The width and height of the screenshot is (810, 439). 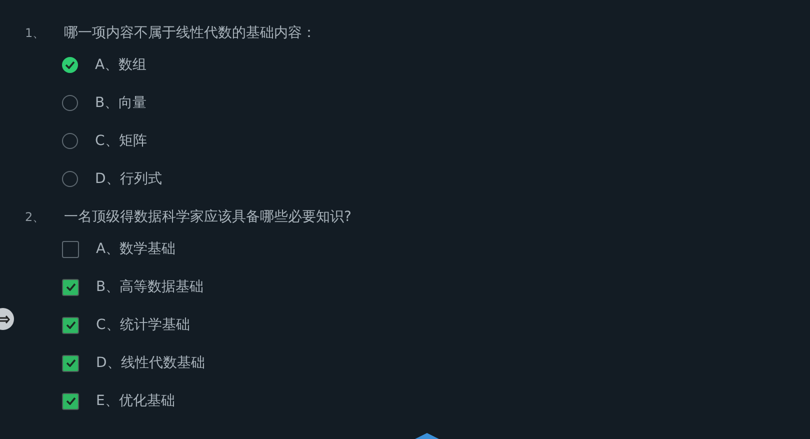 What do you see at coordinates (150, 363) in the screenshot?
I see `option-label: D、线性代数基础` at bounding box center [150, 363].